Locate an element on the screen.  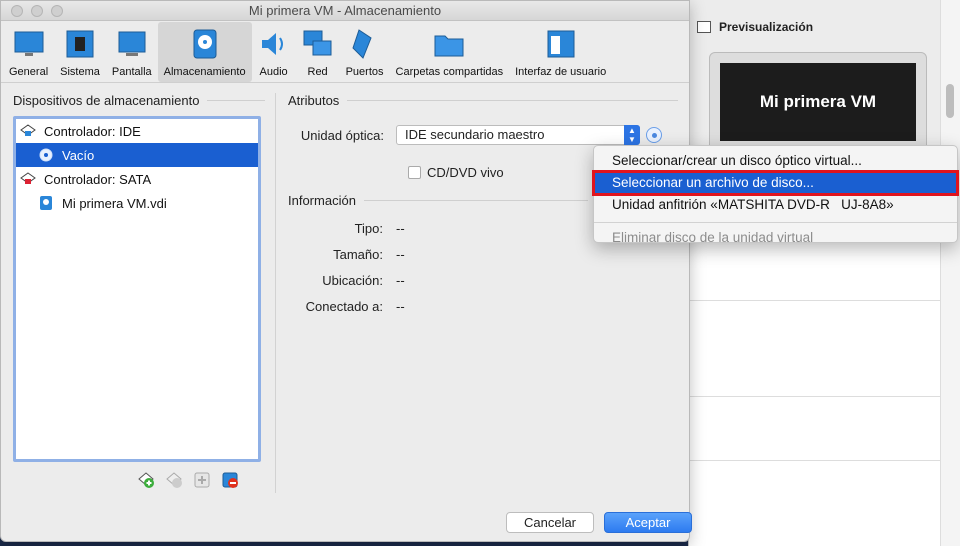
optical-drive-select: IDE secundario maestro ▲ ▼ is located at coordinates (518, 135).